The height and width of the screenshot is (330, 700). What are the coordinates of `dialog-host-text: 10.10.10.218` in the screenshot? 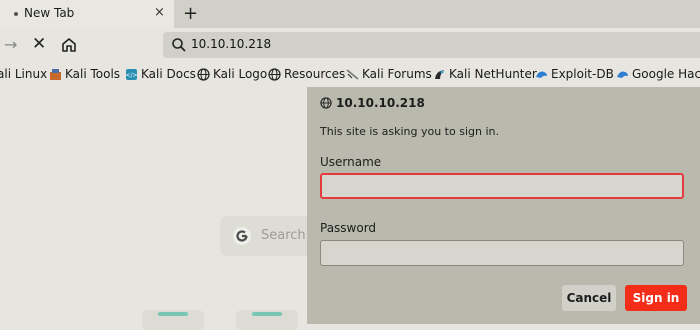 It's located at (380, 103).